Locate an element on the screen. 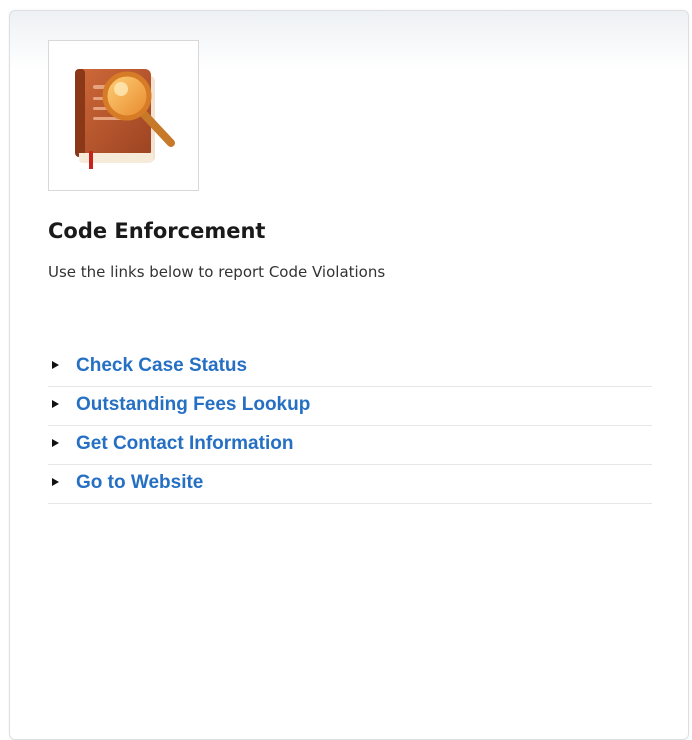  check-case-status-link: Check Case Status is located at coordinates (161, 366).